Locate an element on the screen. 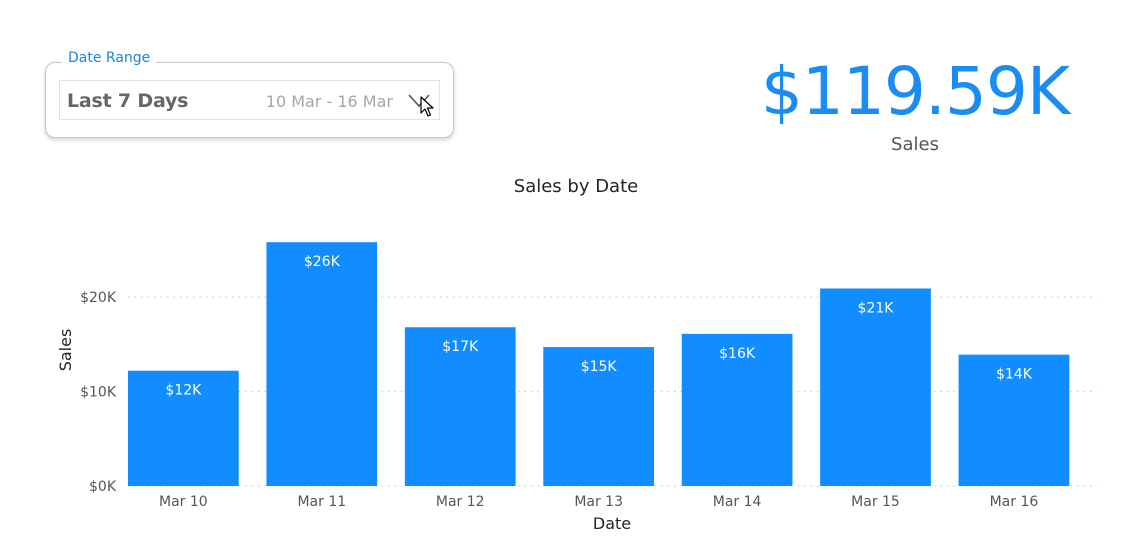 The width and height of the screenshot is (1146, 560). bar-data-label: $15K is located at coordinates (599, 367).